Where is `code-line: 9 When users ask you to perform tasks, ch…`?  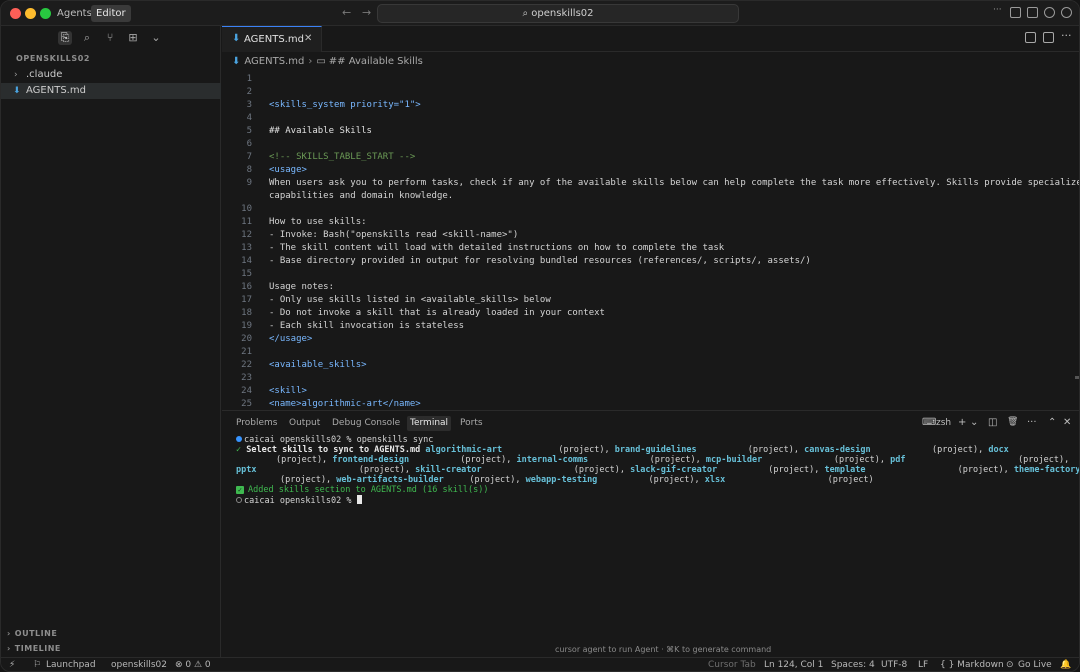 code-line: 9 When users ask you to perform tasks, ch… is located at coordinates (650, 183).